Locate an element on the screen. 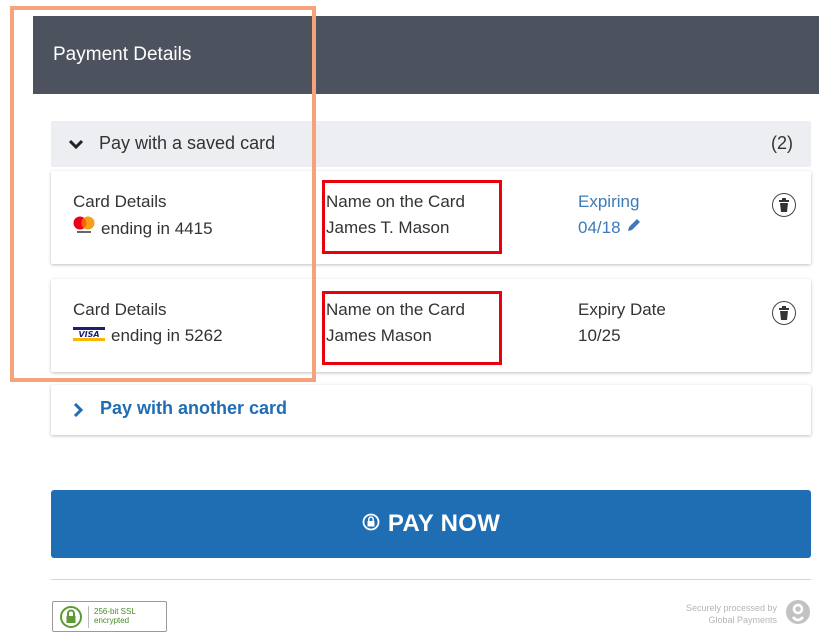  ssl-line2: encrypted is located at coordinates (112, 620).